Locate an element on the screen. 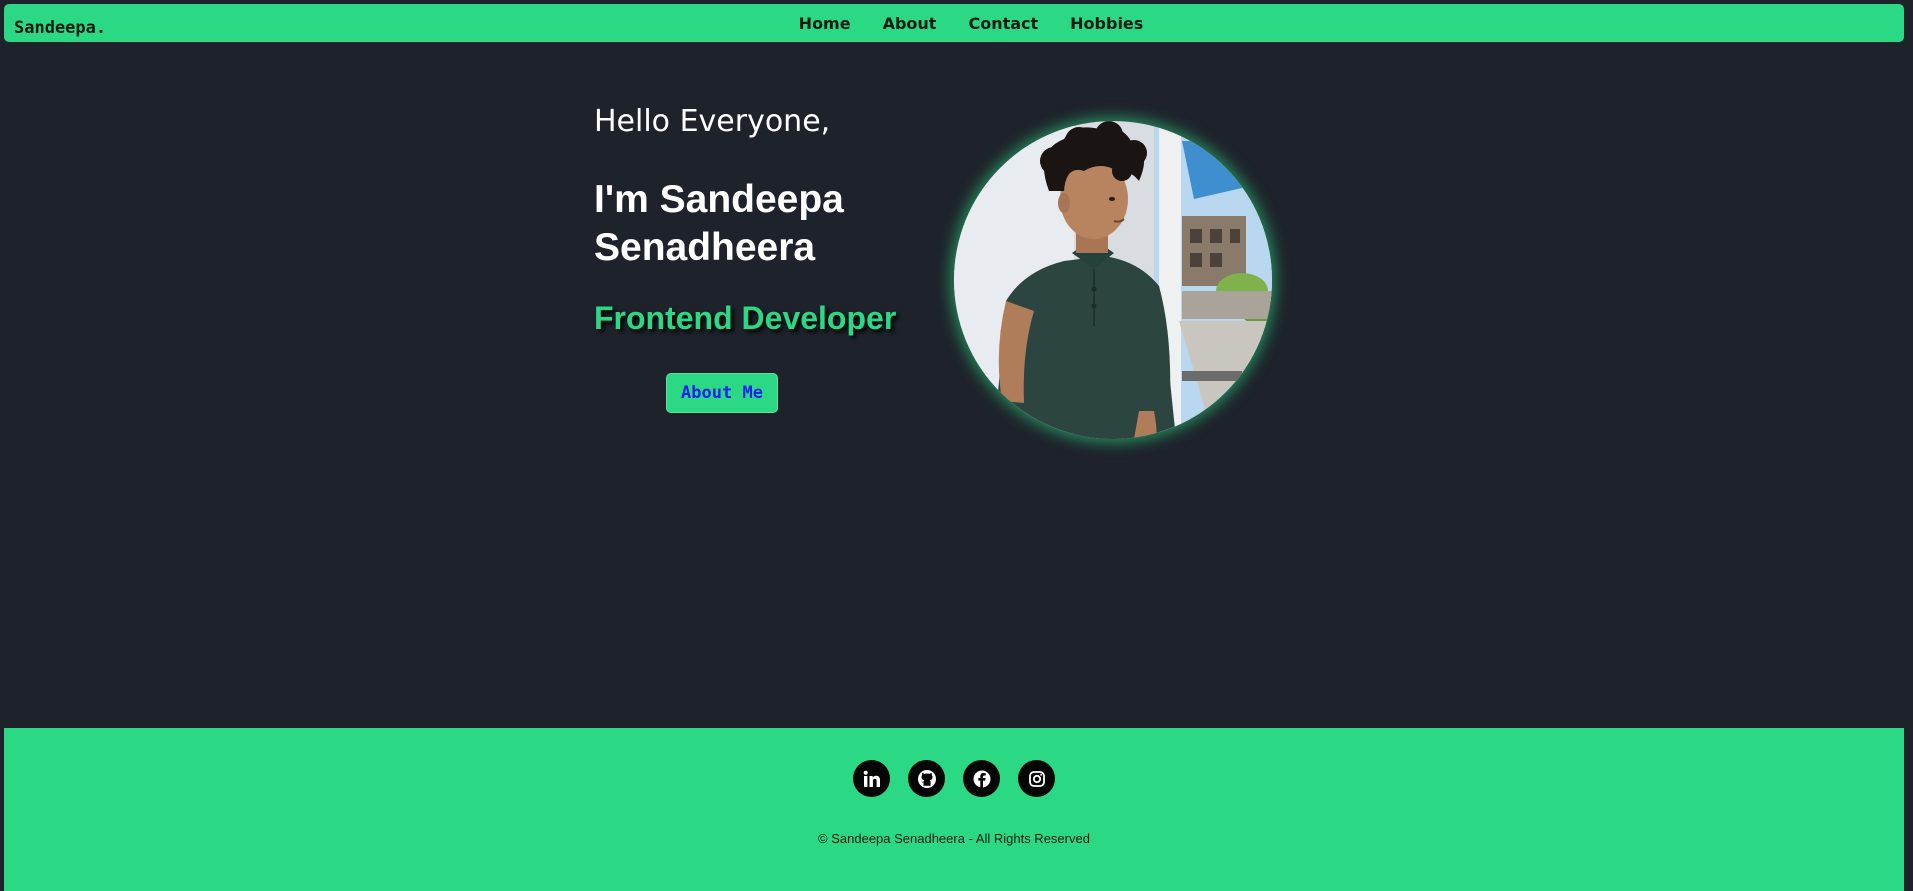 This screenshot has width=1913, height=891. hero-greeting: Hello Everyone, is located at coordinates (712, 121).